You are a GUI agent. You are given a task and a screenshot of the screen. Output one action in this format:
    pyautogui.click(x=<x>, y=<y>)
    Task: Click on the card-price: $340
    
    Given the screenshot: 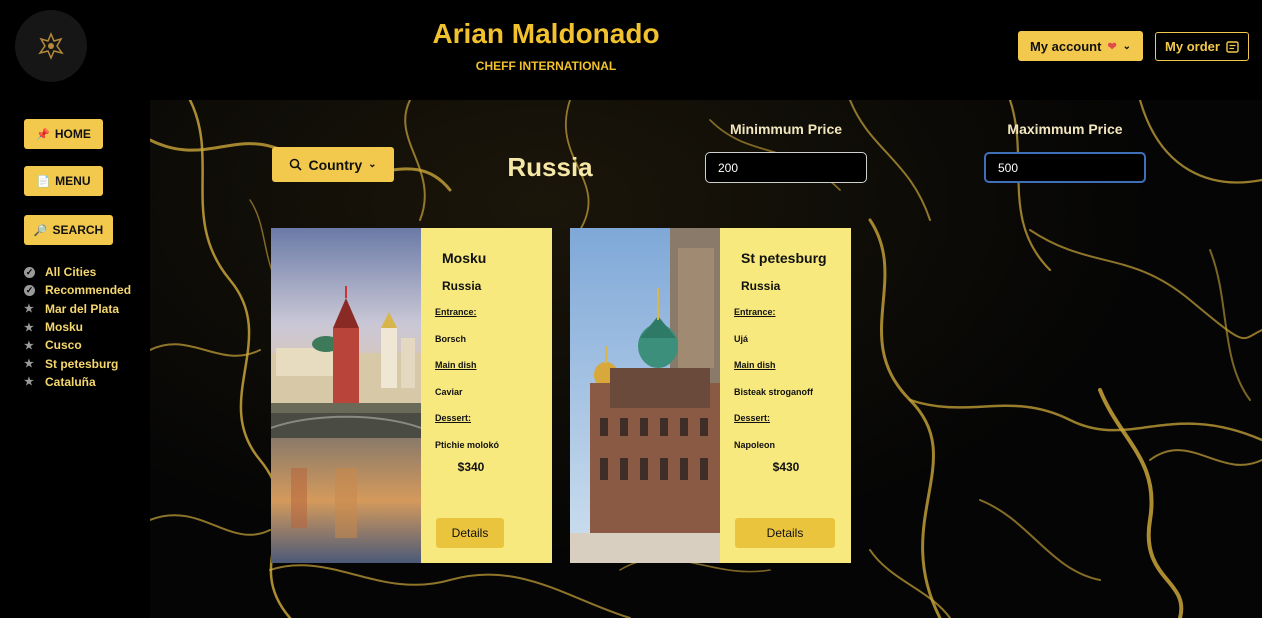 What is the action you would take?
    pyautogui.click(x=471, y=467)
    